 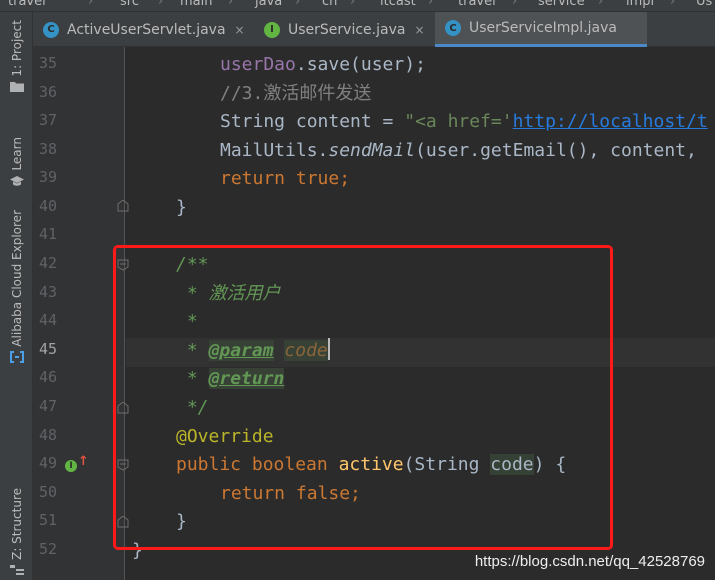 What do you see at coordinates (47, 435) in the screenshot?
I see `line-number: 48` at bounding box center [47, 435].